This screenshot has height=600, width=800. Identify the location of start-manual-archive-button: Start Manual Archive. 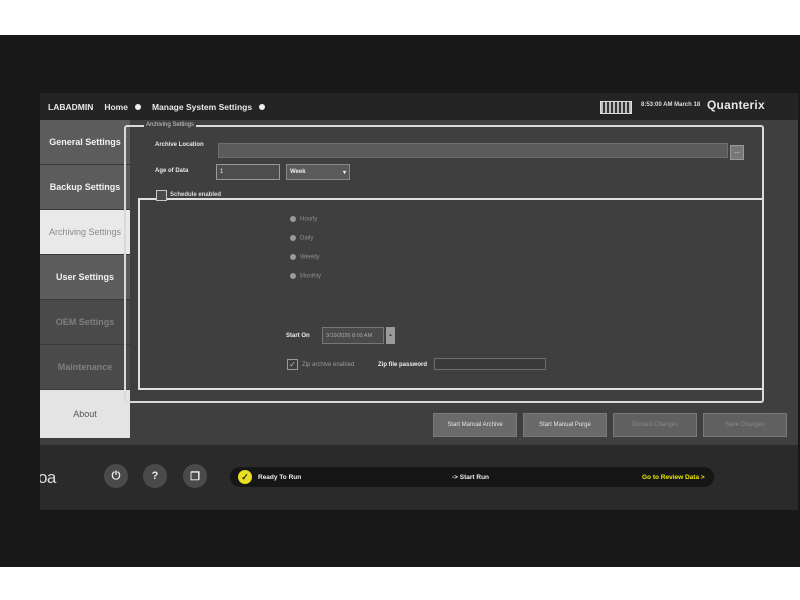
(475, 425).